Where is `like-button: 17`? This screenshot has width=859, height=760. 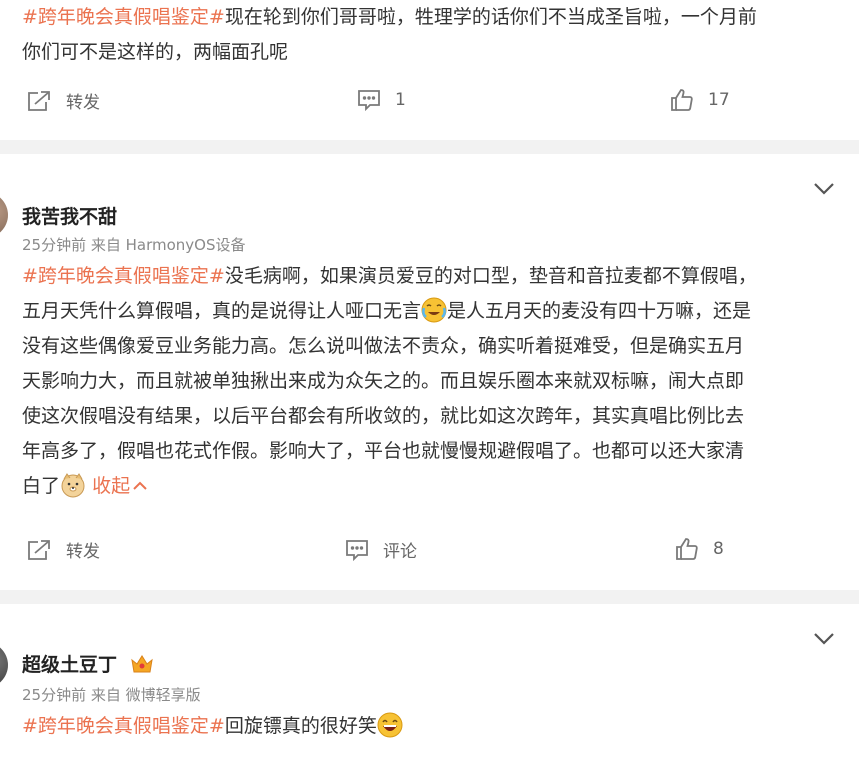
like-button: 17 is located at coordinates (700, 100).